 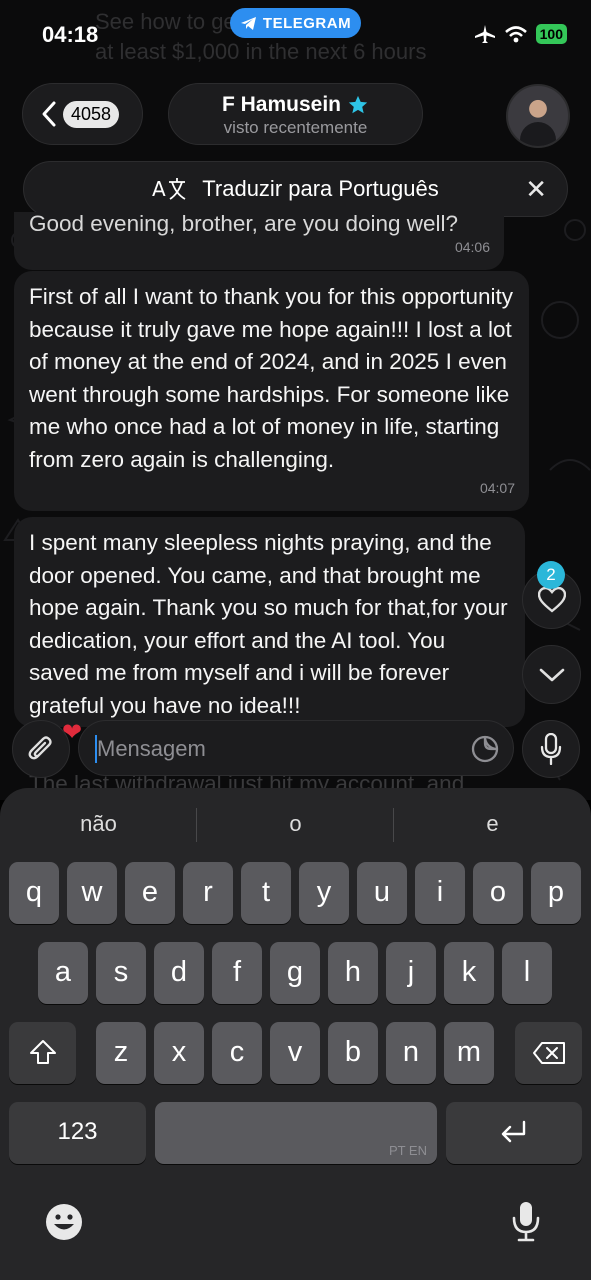 What do you see at coordinates (536, 189) in the screenshot?
I see `close-icon: ✕` at bounding box center [536, 189].